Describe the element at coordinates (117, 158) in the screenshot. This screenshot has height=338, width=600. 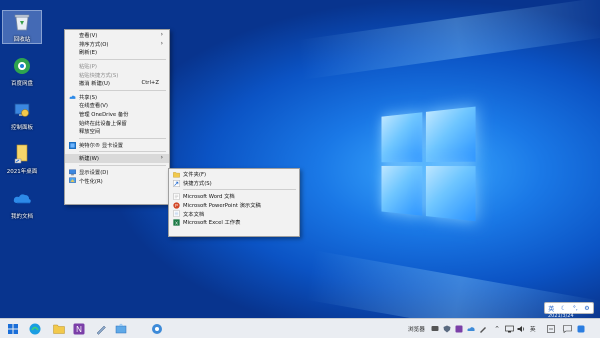
I see `menu-item-new: 新建(W) ›` at that location.